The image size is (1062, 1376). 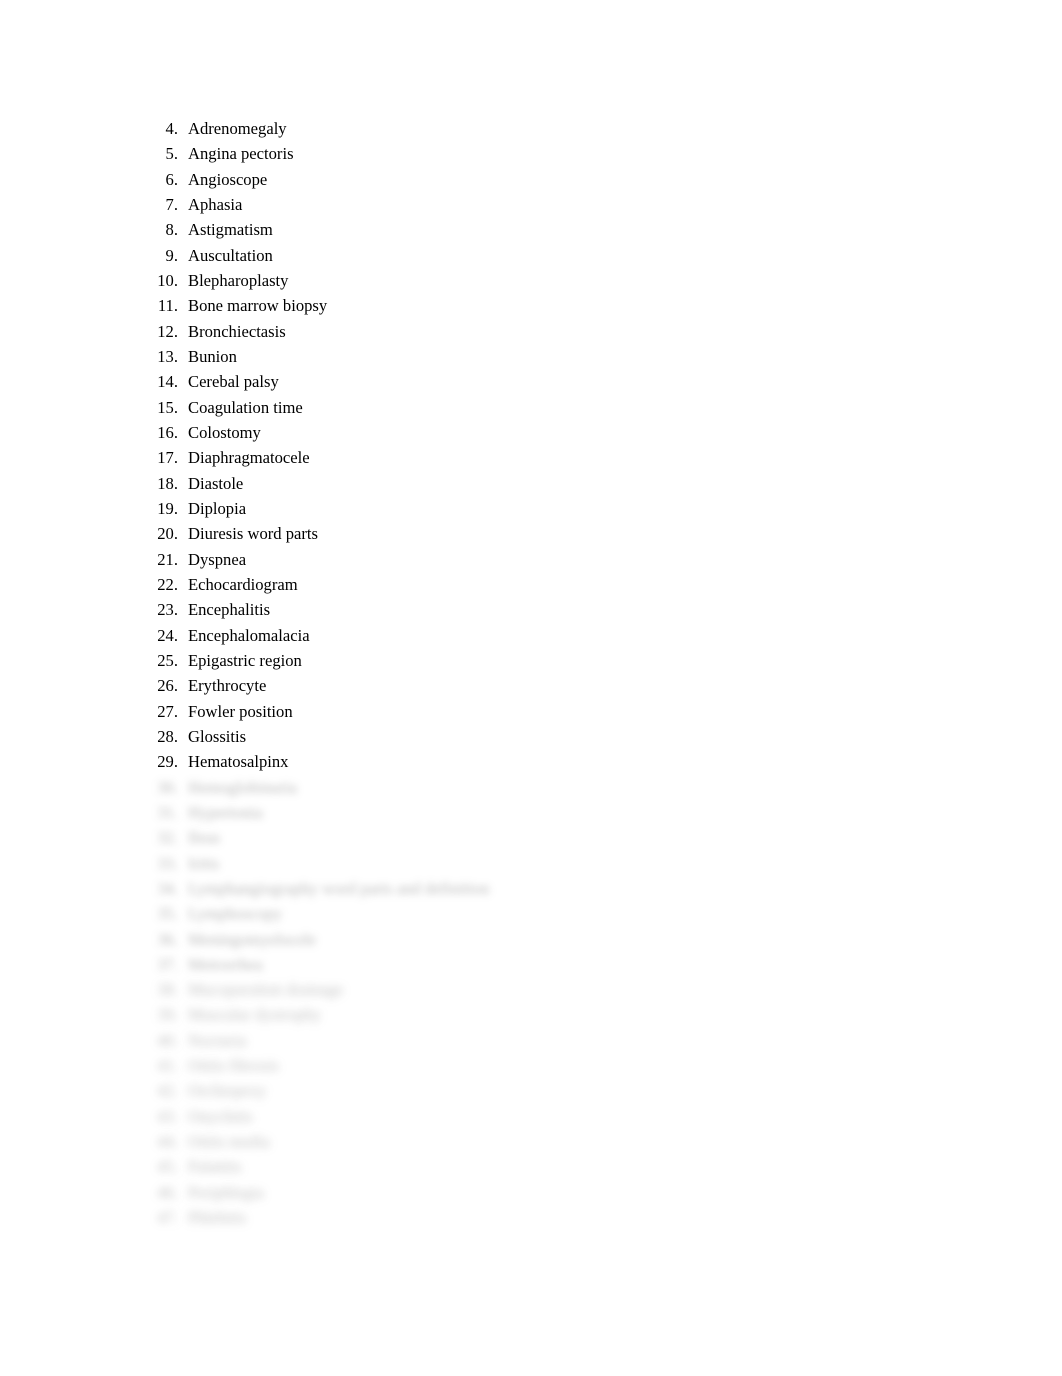 I want to click on list-item-number: 41., so click(x=167, y=1066).